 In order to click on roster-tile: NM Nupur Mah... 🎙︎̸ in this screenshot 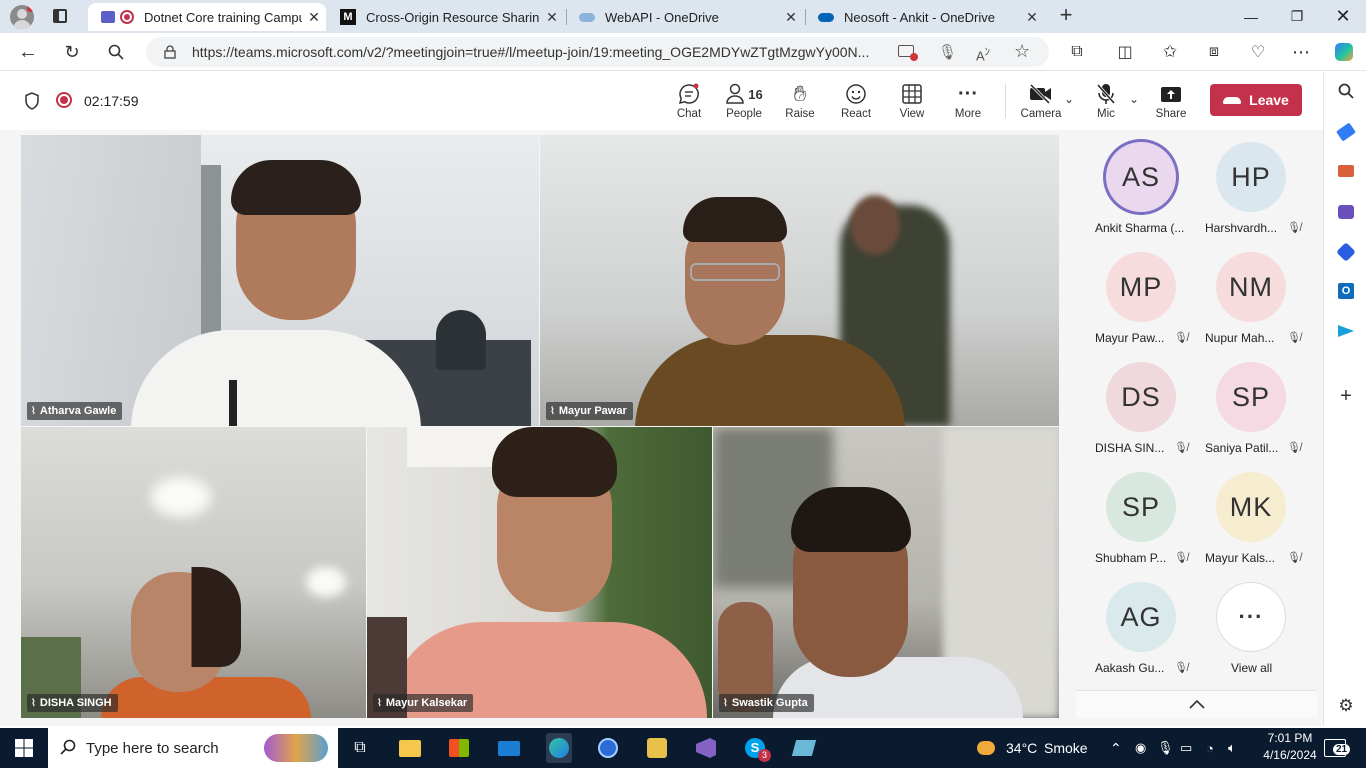, I will do `click(1256, 295)`.